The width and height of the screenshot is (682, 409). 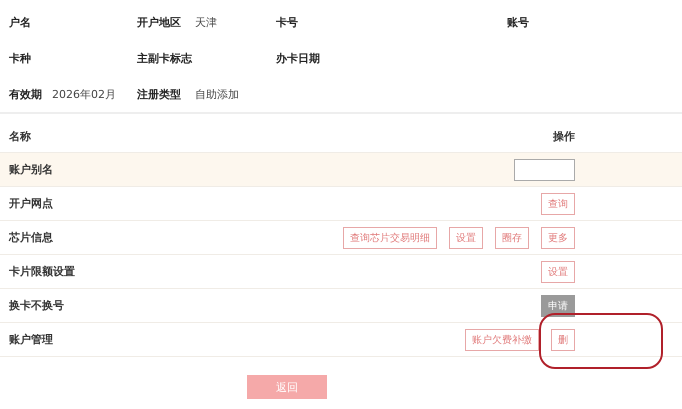 I want to click on column-header: 操作, so click(x=564, y=136).